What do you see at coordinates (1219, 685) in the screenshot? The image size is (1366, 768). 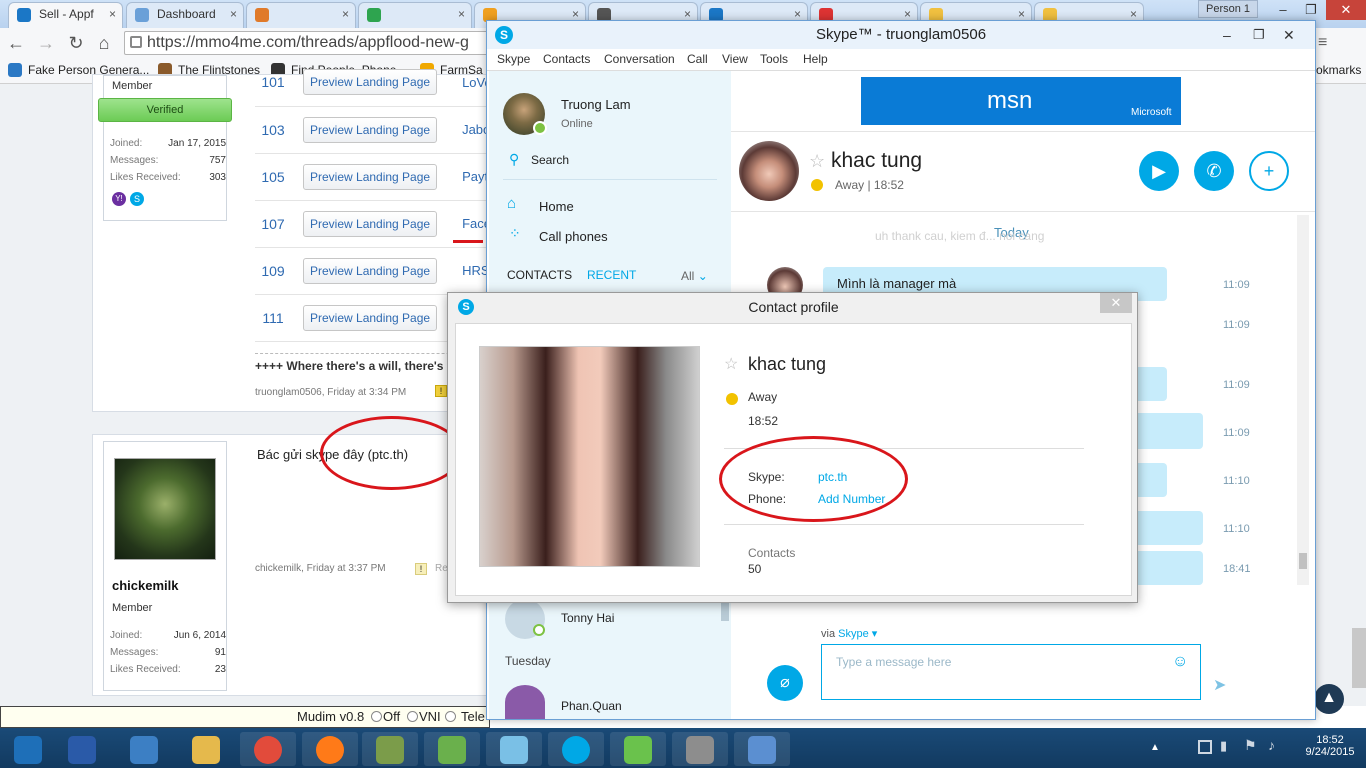 I see `send-icon: ➤` at bounding box center [1219, 685].